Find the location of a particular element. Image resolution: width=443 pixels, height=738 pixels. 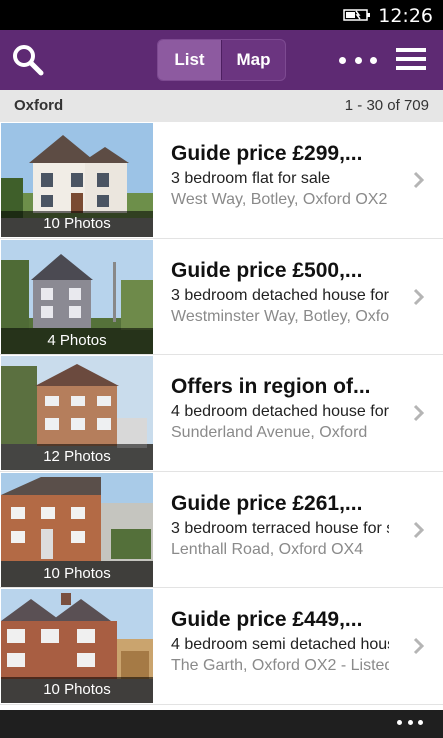

ellipsis-icon is located at coordinates (410, 724).